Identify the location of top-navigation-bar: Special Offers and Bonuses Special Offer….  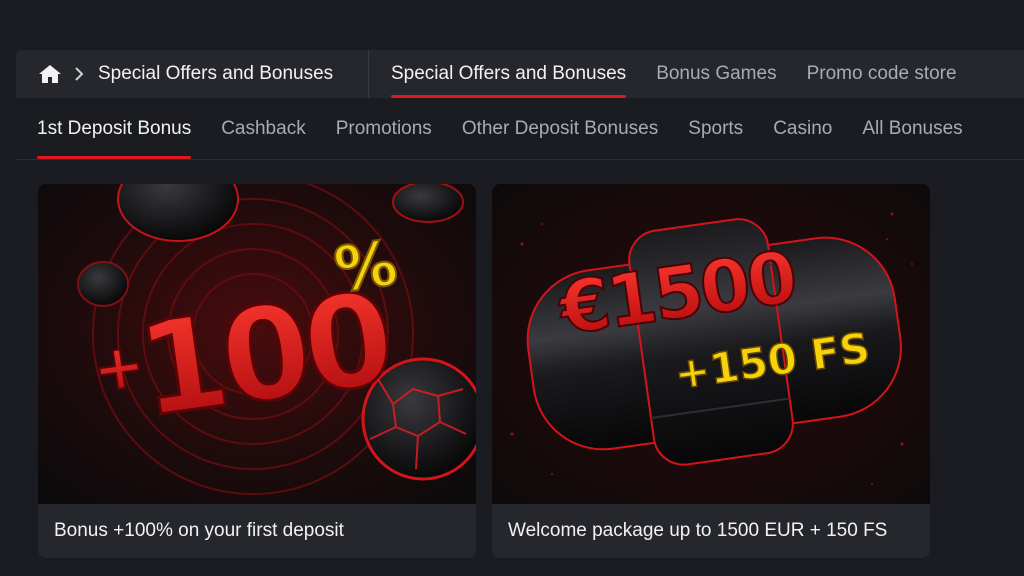
(520, 74).